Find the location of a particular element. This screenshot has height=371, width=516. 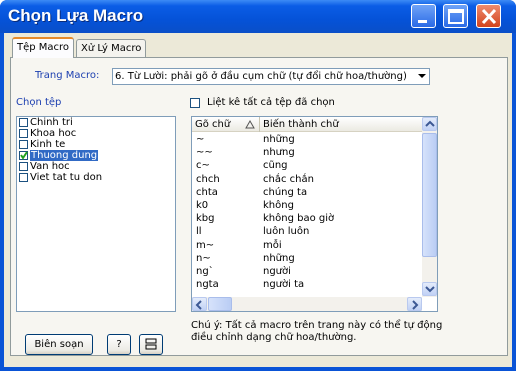

file-checkbox-checked is located at coordinates (23, 155).